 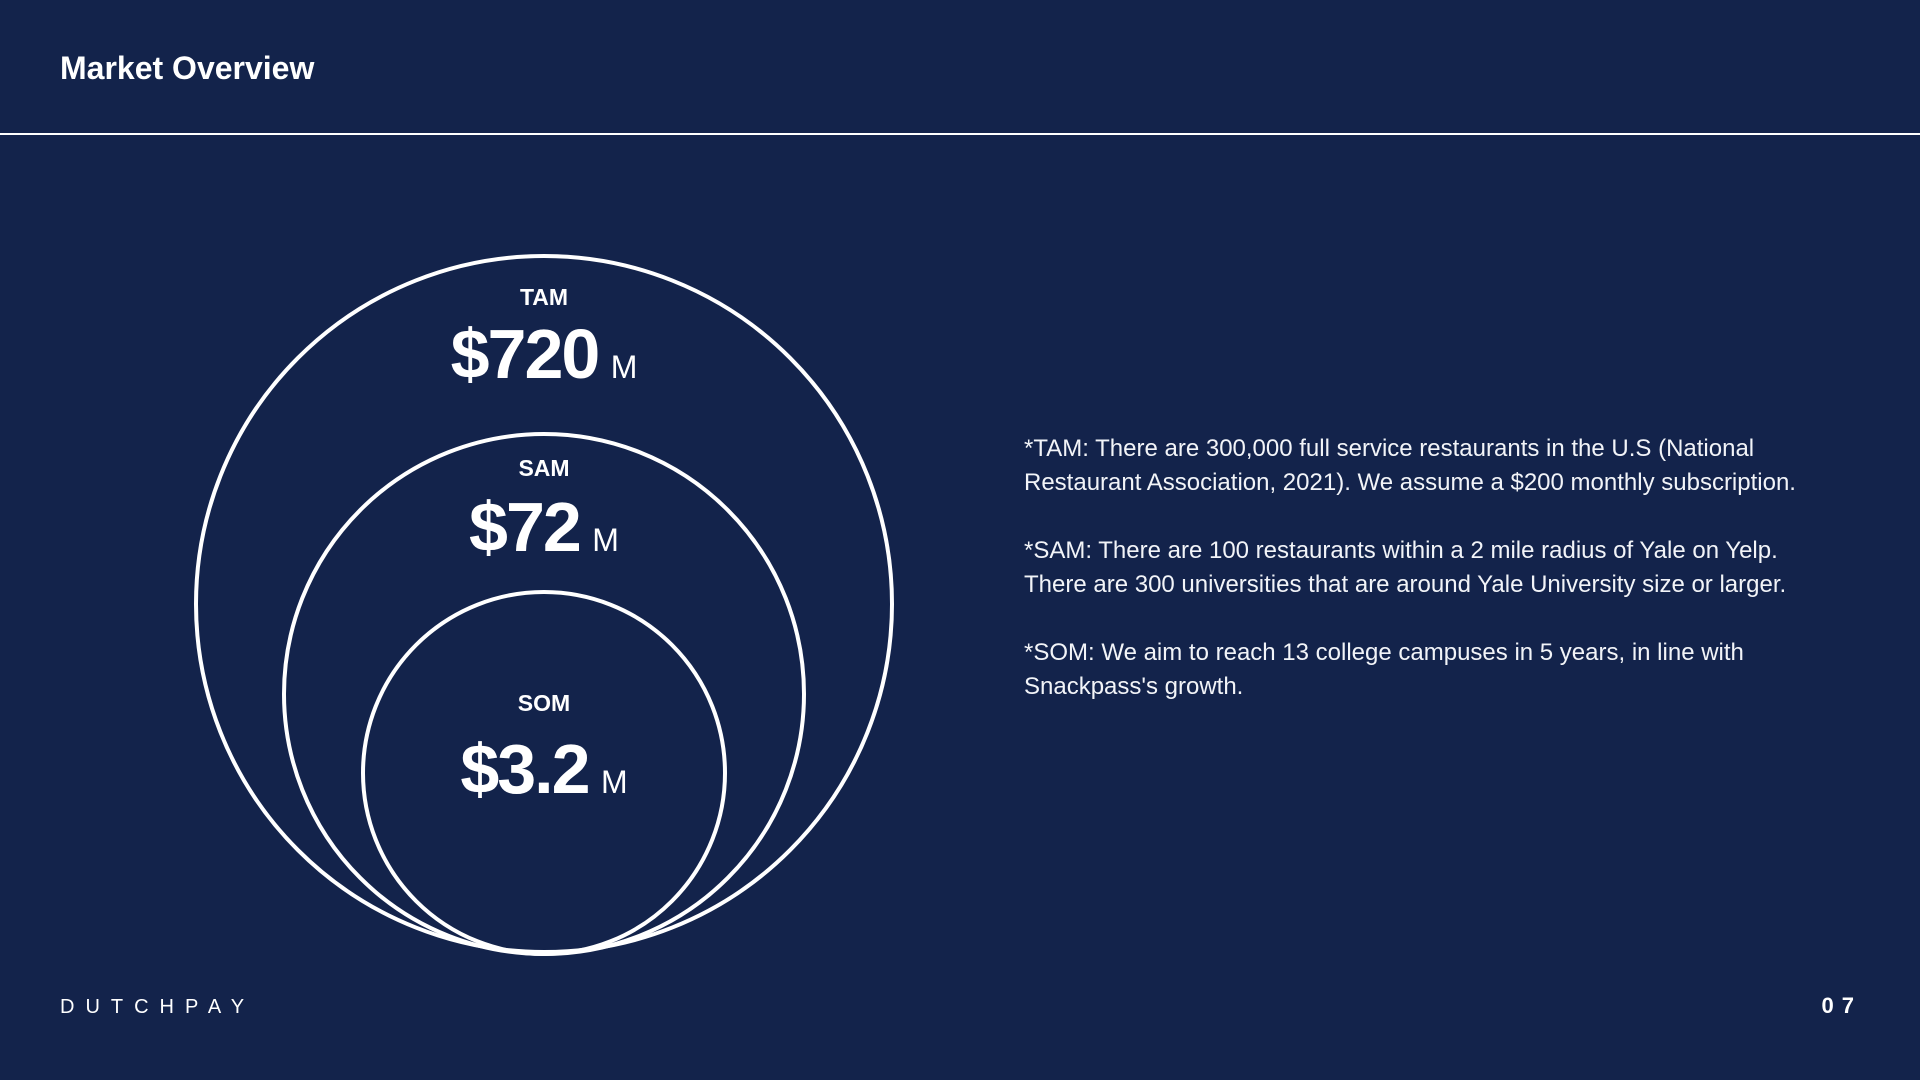 I want to click on sam-label: SAM, so click(x=543, y=468).